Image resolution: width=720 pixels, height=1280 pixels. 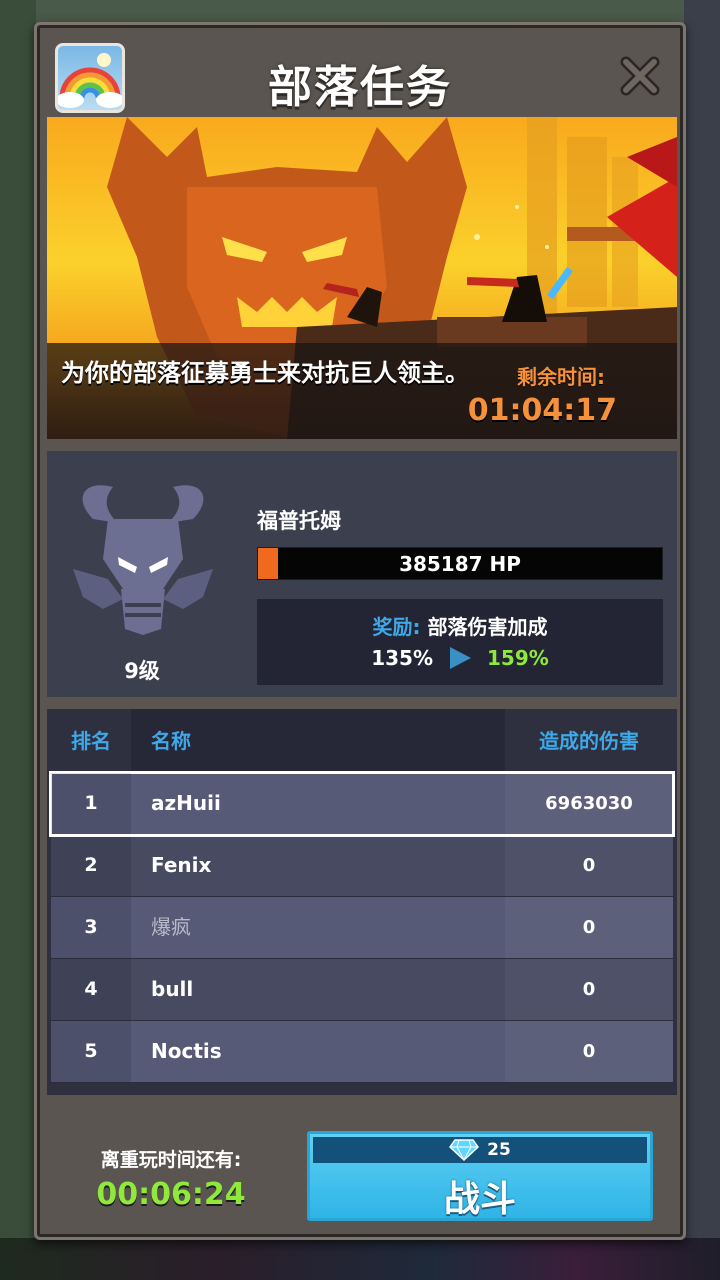 What do you see at coordinates (499, 1150) in the screenshot?
I see `fight-cost-value: 25` at bounding box center [499, 1150].